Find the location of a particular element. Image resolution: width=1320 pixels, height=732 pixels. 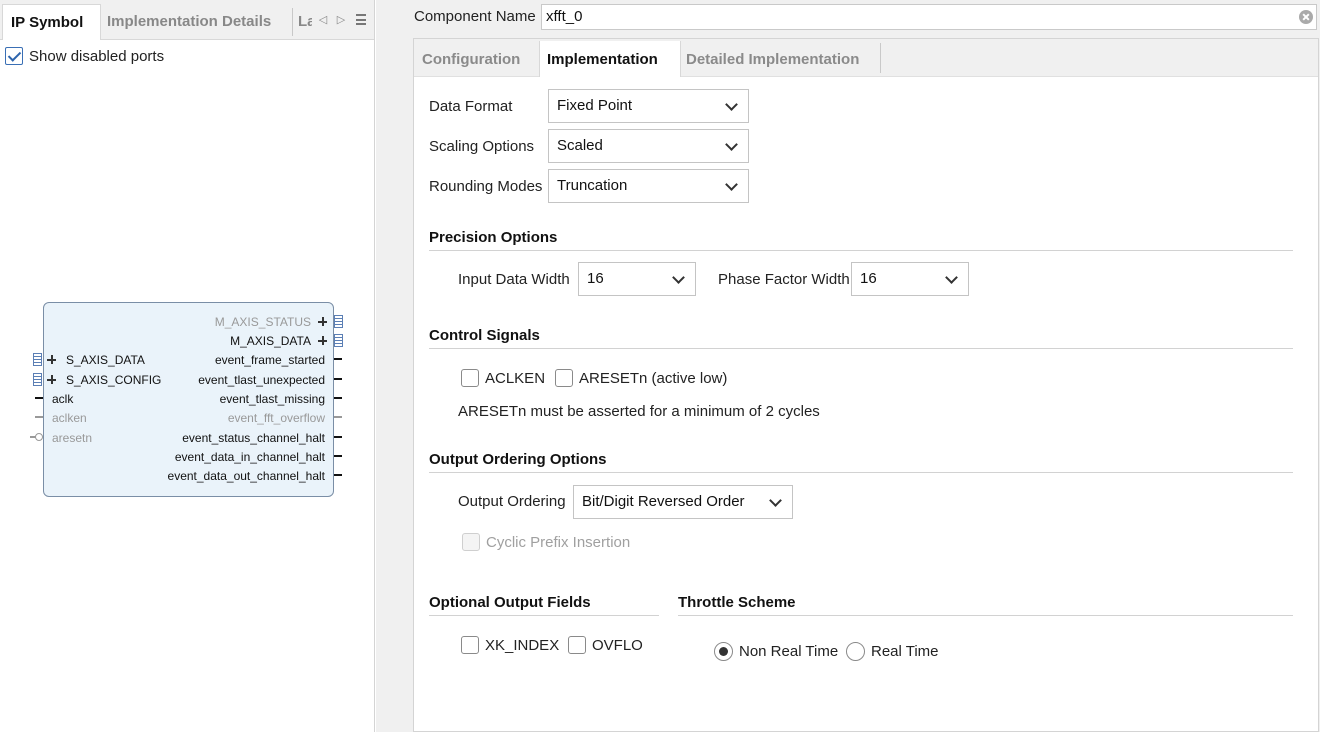

rounding-modes-select: Truncation is located at coordinates (648, 186).